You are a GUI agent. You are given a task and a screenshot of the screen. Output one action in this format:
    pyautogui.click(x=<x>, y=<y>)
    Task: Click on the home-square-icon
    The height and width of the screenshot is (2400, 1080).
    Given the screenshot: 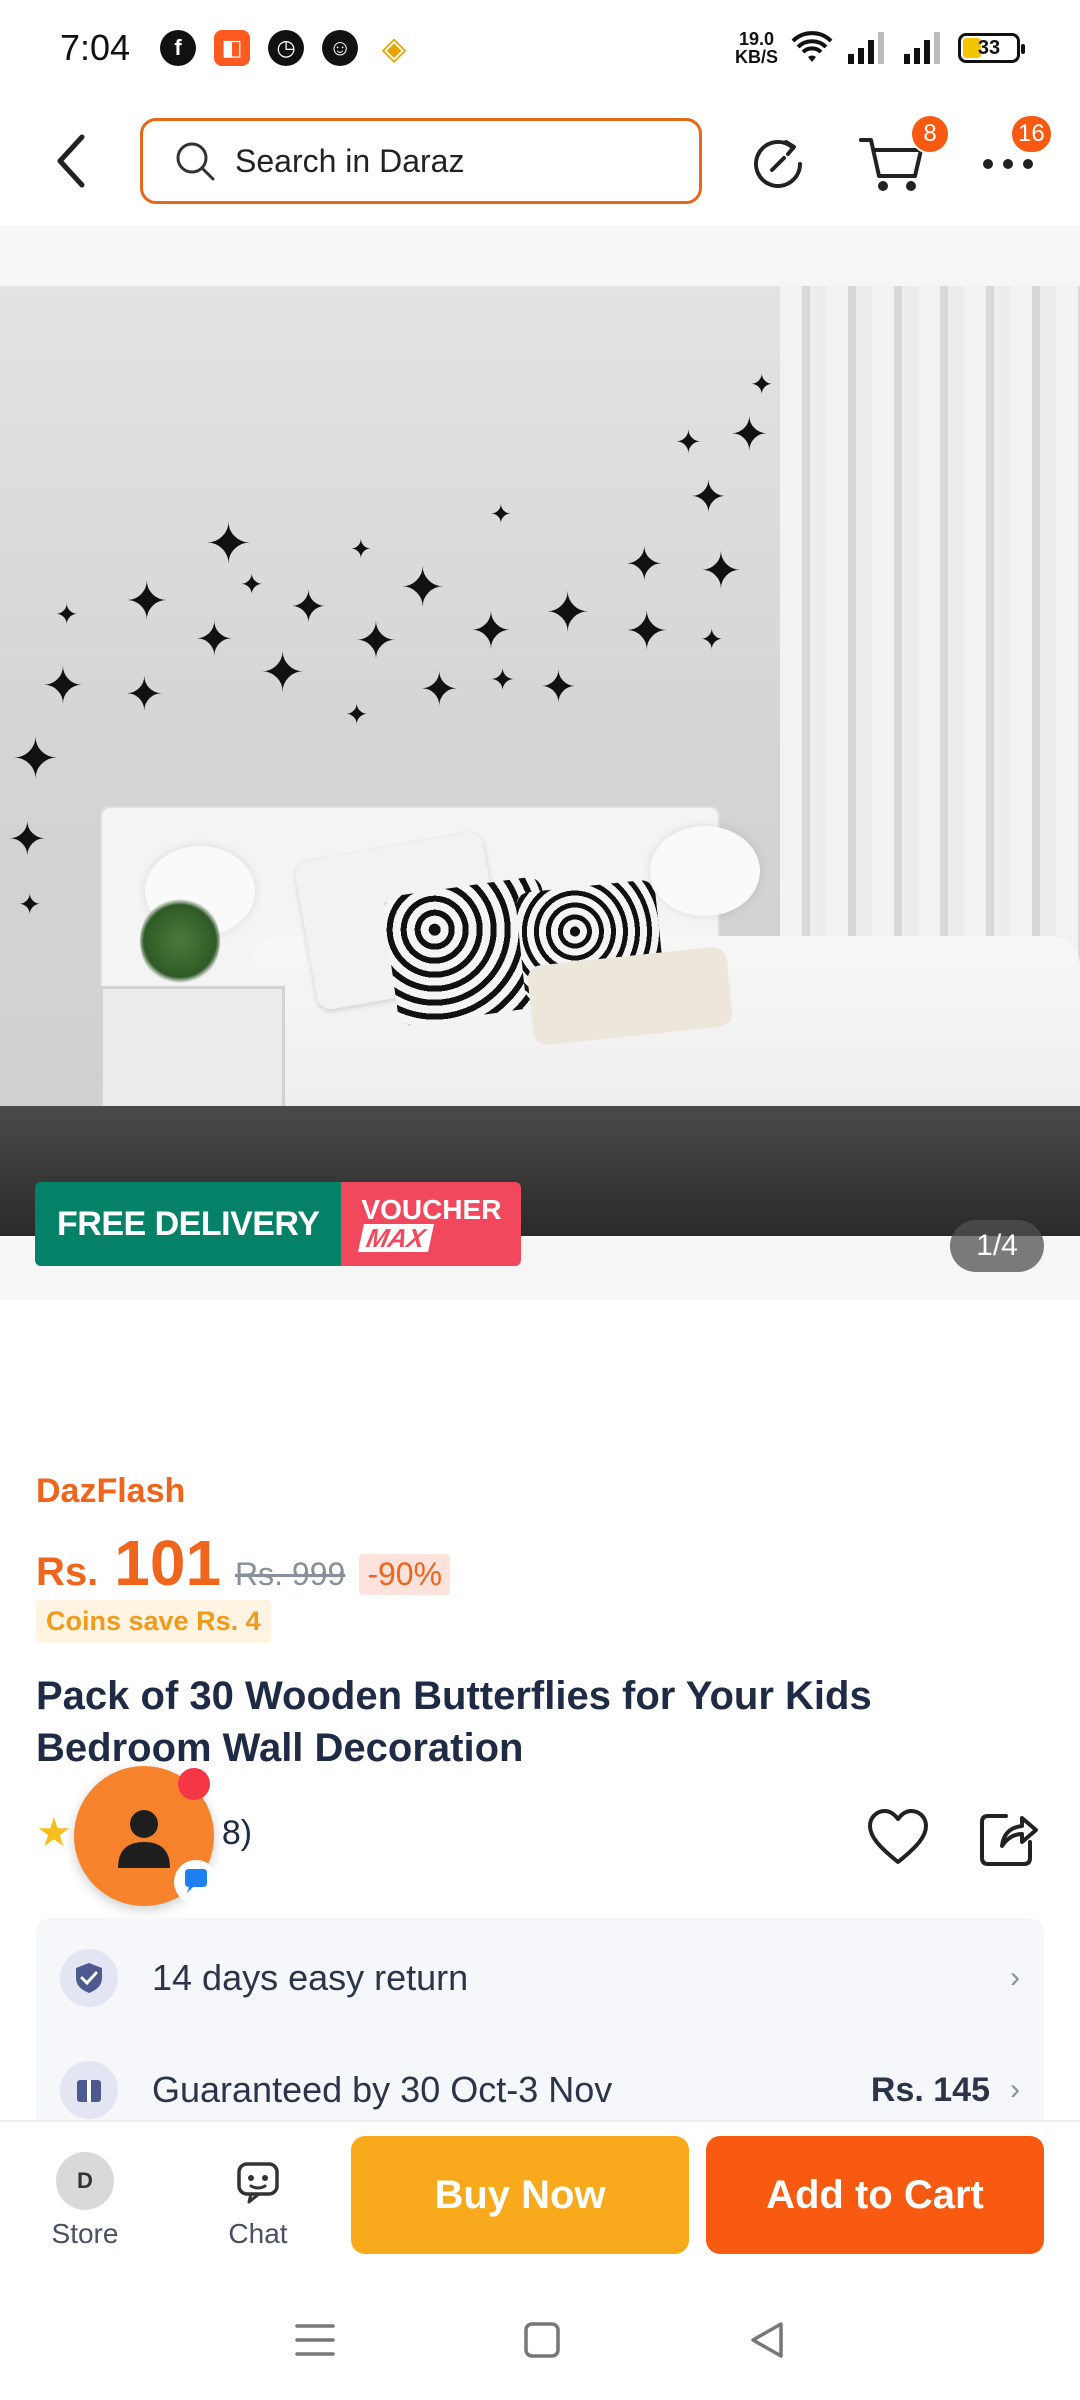 What is the action you would take?
    pyautogui.click(x=542, y=2340)
    